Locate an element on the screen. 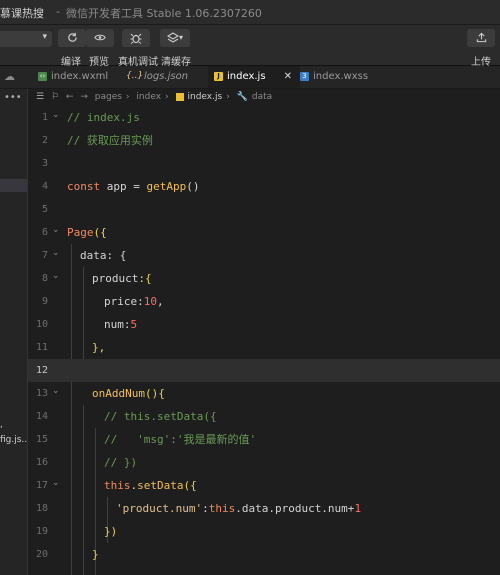 Image resolution: width=500 pixels, height=575 pixels. code-line: 16 // }) is located at coordinates (264, 462).